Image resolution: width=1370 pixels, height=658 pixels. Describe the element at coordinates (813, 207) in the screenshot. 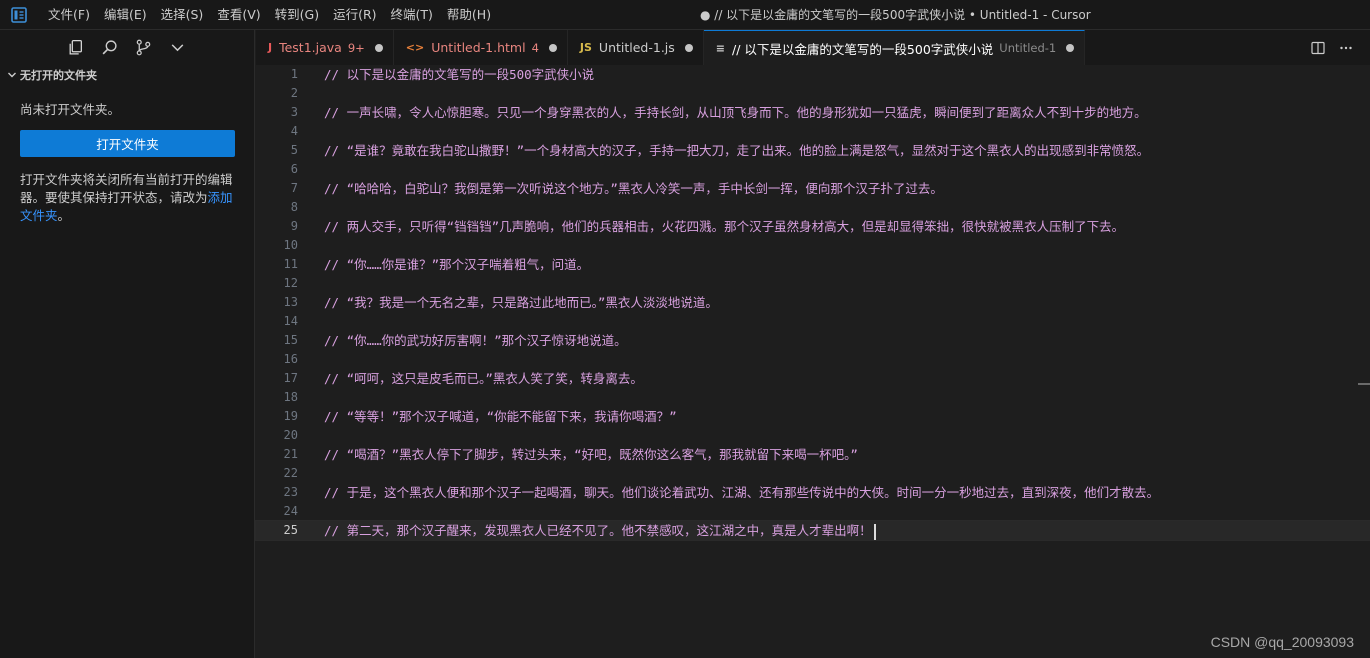

I see `code-line: 8` at that location.